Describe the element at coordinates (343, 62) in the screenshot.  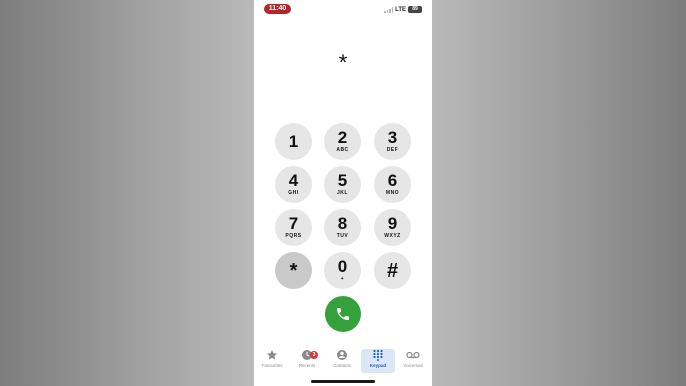
I see `dialed-number: *` at that location.